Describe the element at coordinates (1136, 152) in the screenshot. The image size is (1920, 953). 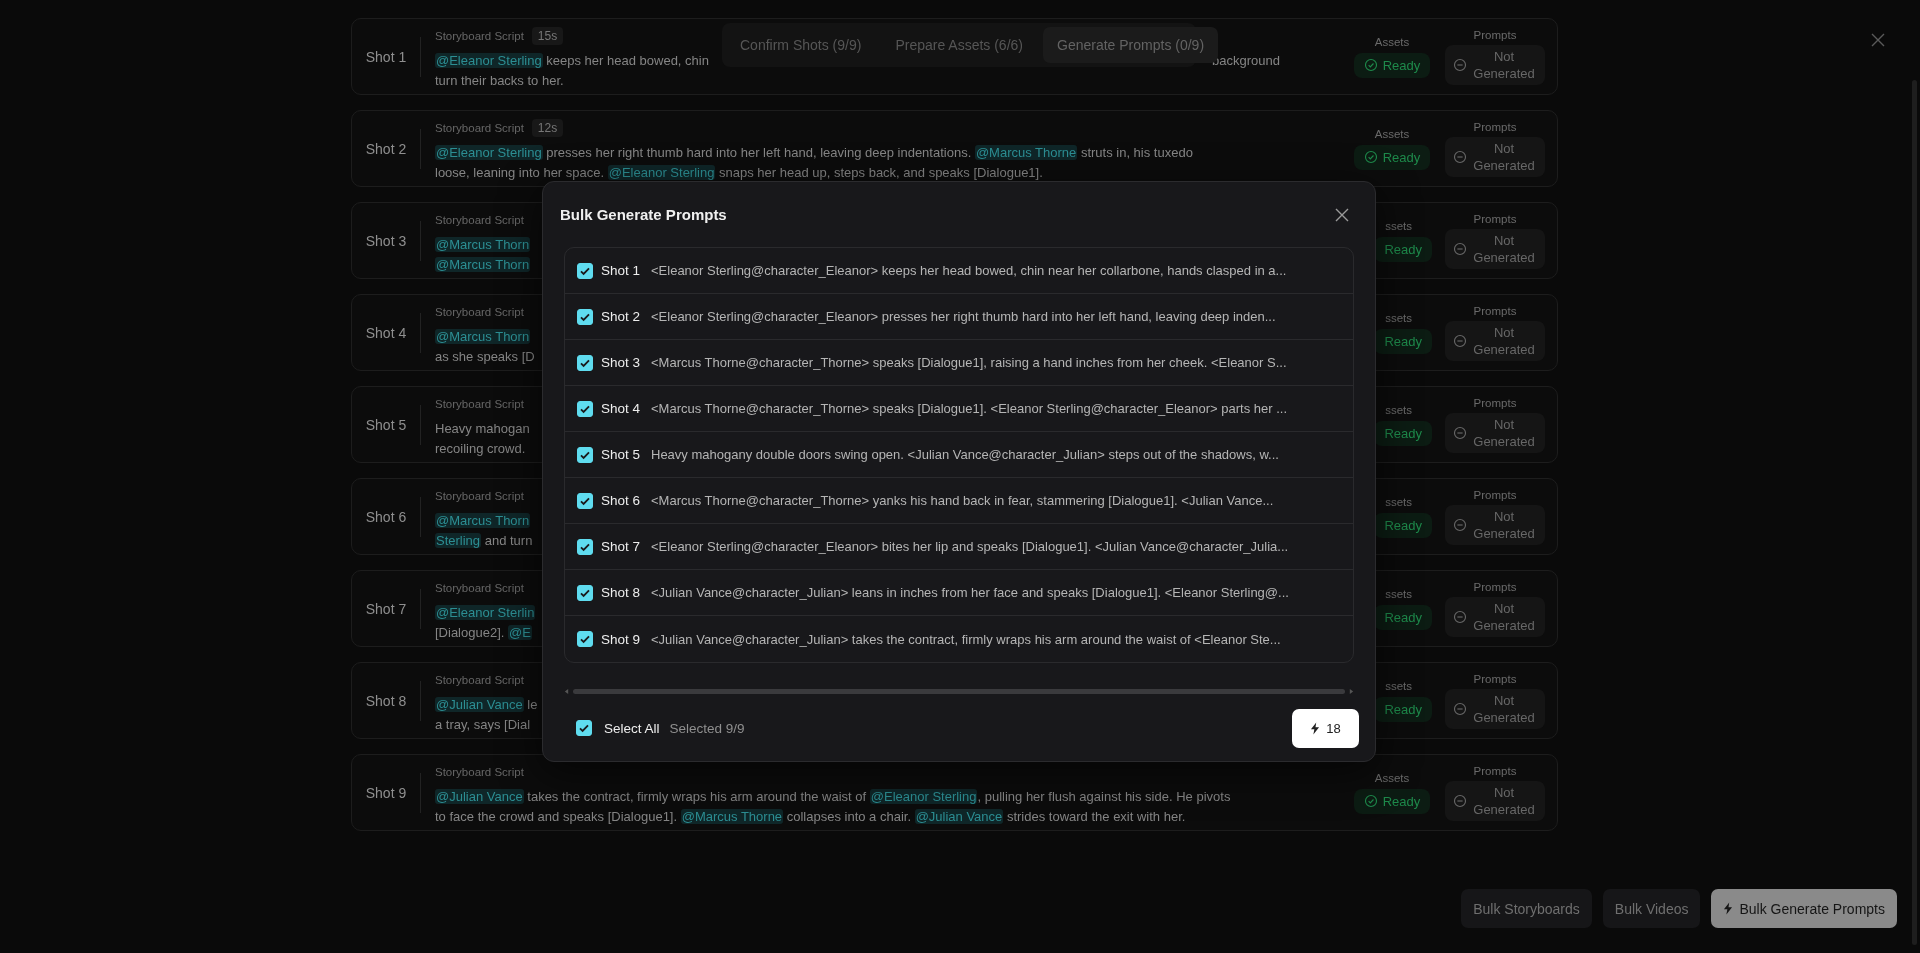
I see `script-text: struts in, his tuxedo` at that location.